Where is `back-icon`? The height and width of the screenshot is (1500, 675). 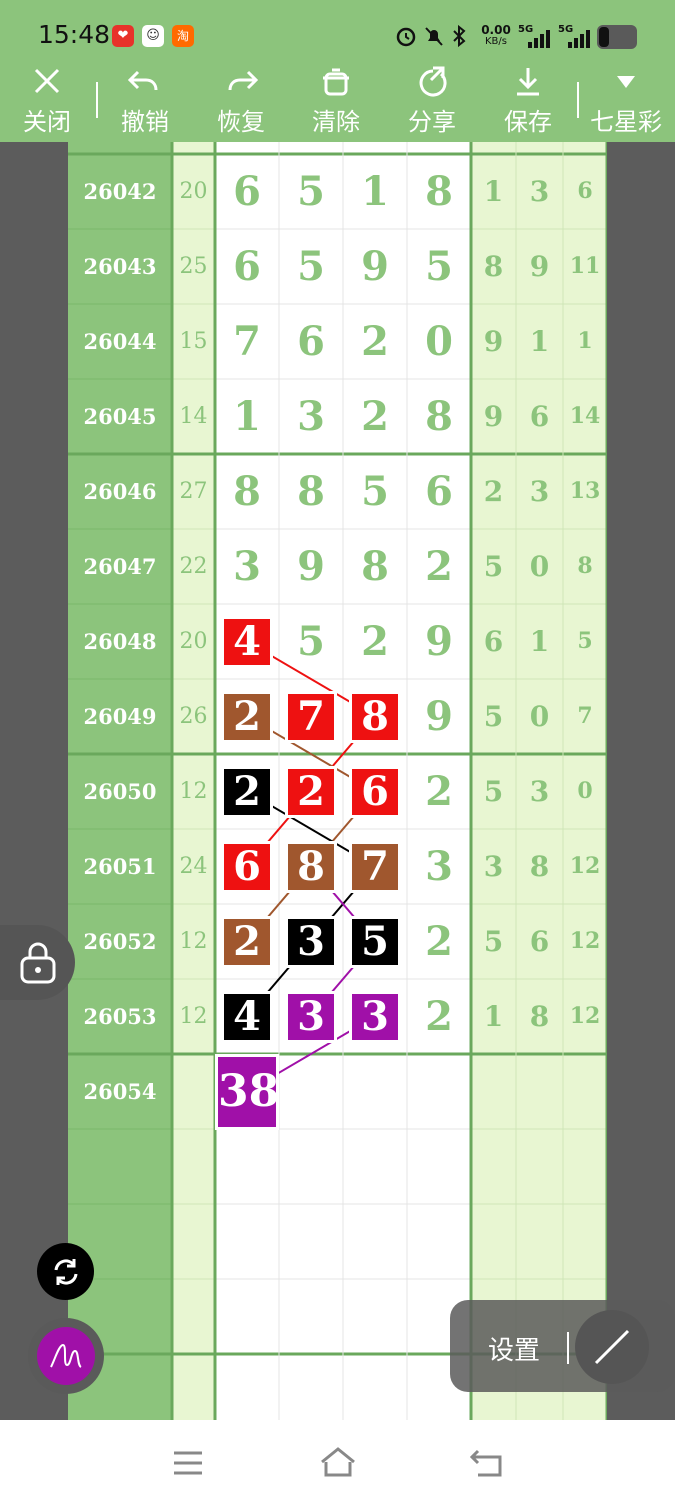 back-icon is located at coordinates (487, 1463).